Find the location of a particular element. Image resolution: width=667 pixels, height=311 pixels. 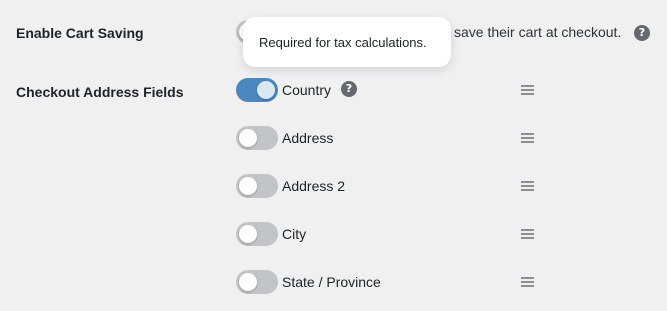

tooltip: Required for tax calculations. is located at coordinates (347, 42).